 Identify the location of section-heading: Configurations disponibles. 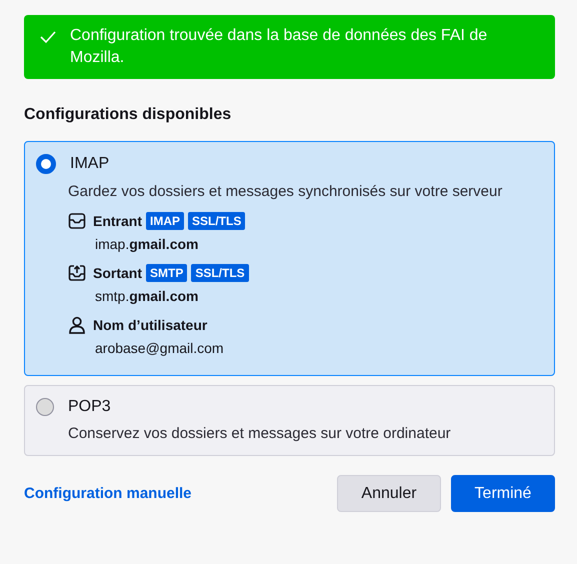
(128, 115).